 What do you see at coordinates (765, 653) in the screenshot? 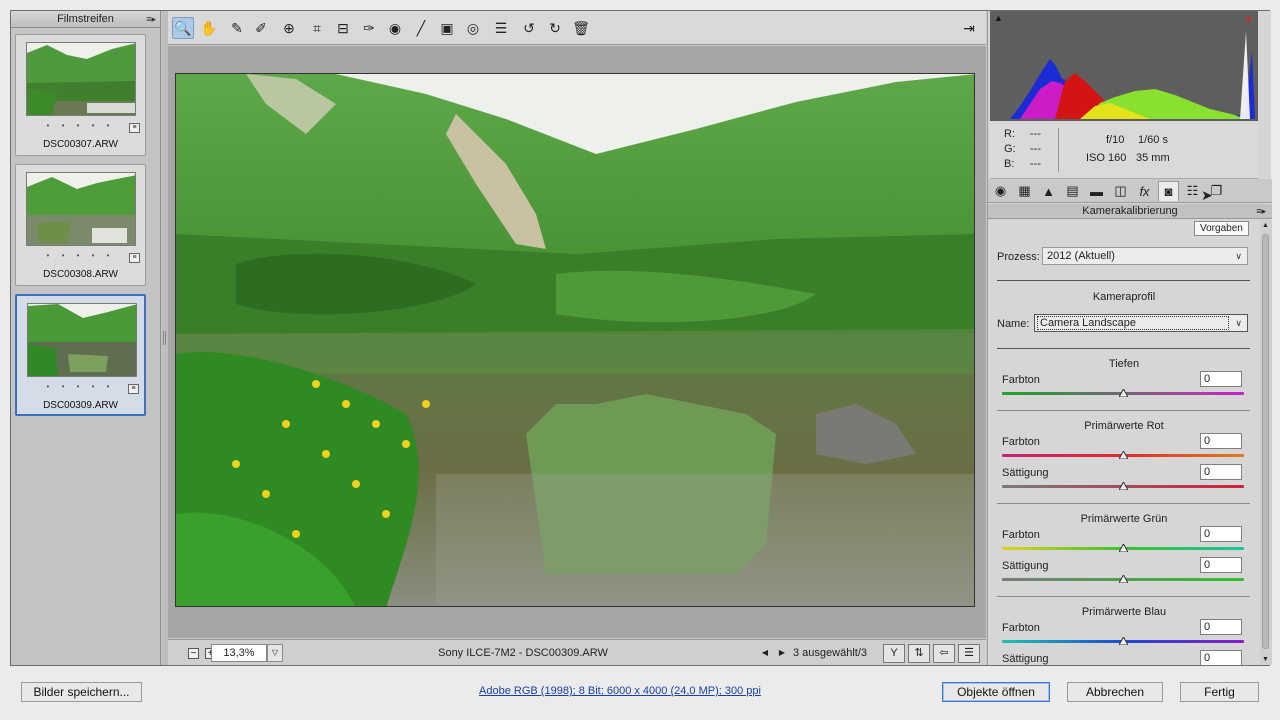
I see `previous-image-icon: ◀` at bounding box center [765, 653].